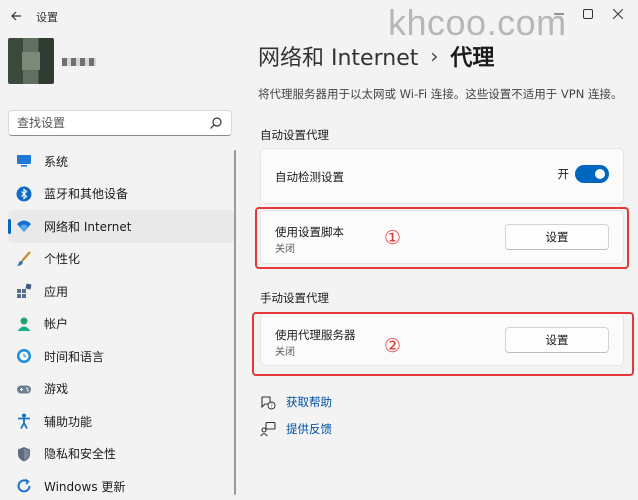 The image size is (638, 500). Describe the element at coordinates (16, 16) in the screenshot. I see `back-arrow-icon` at that location.